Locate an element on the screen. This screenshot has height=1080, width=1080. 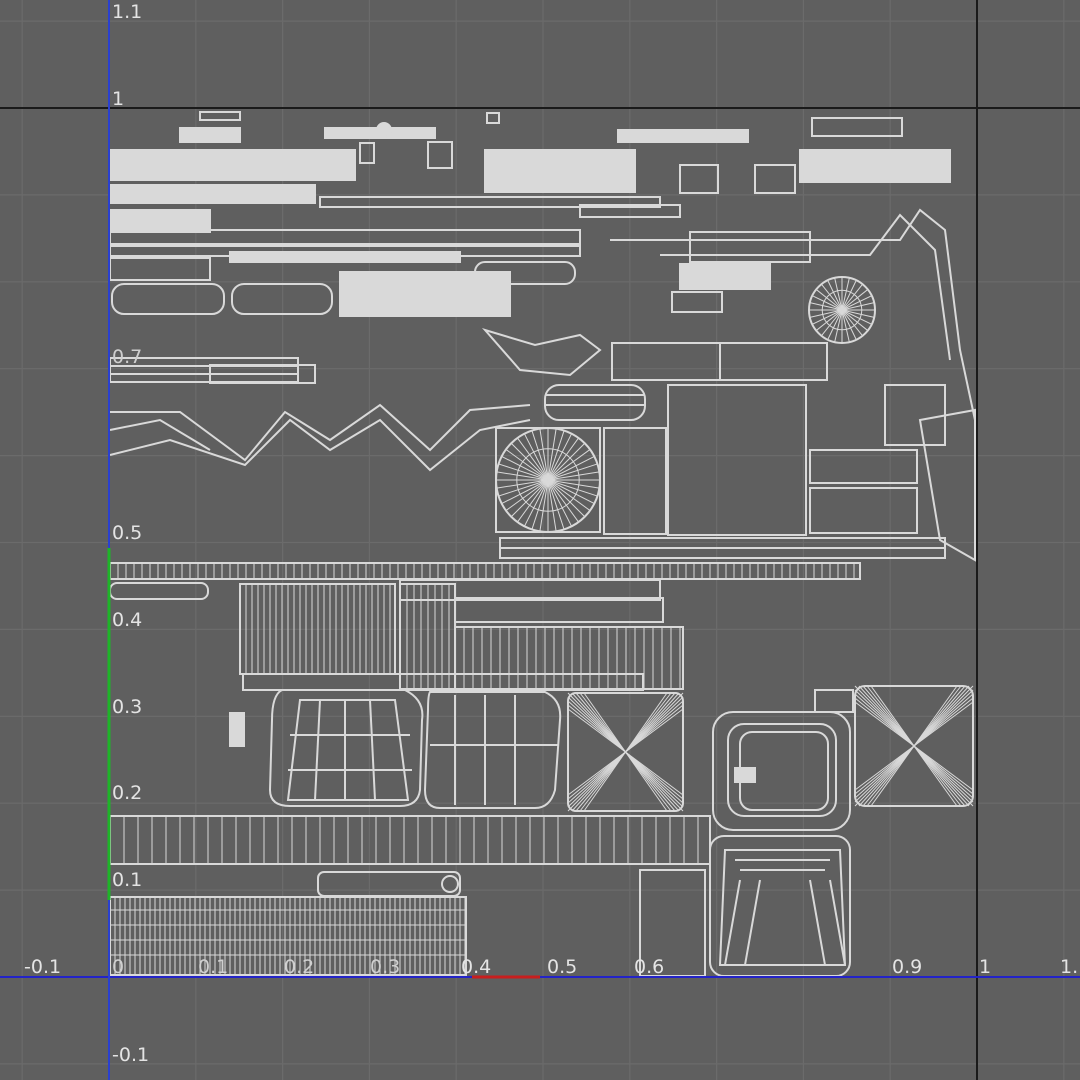
u-tick-label: 0 is located at coordinates (118, 967).